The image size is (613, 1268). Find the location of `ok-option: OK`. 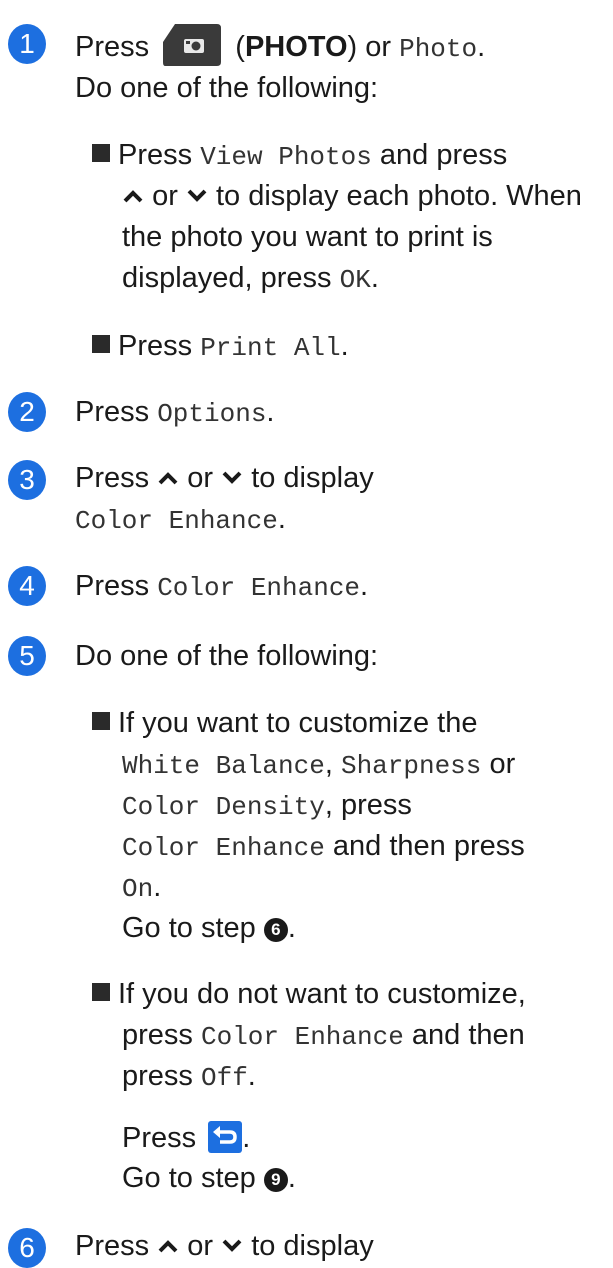

ok-option: OK is located at coordinates (355, 280).